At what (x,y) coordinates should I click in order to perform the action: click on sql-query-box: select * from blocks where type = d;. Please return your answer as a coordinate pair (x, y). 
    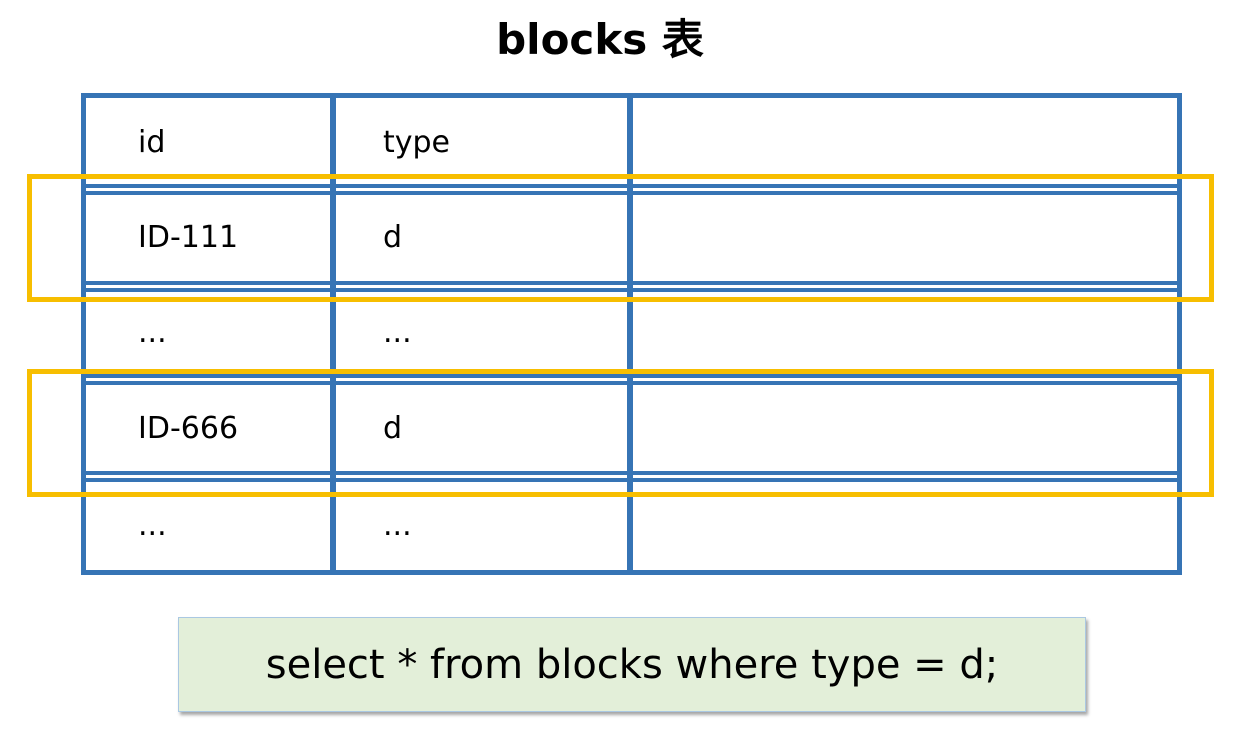
    Looking at the image, I should click on (632, 664).